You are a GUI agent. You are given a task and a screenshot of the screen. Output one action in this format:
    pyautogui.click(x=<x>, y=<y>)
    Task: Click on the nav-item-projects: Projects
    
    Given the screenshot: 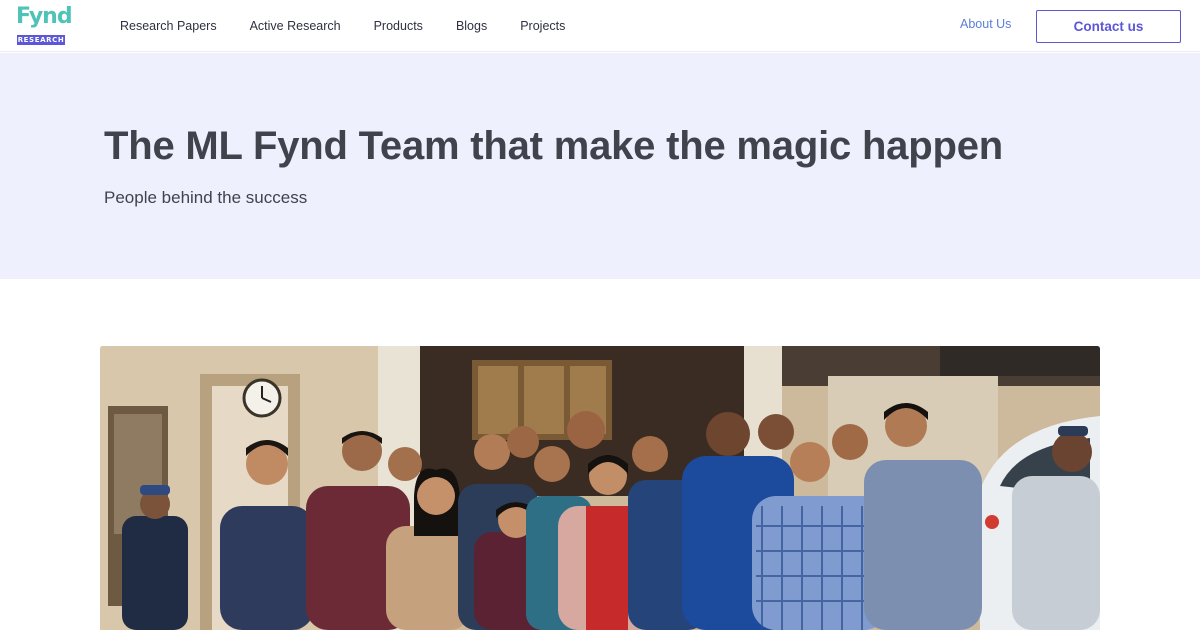 What is the action you would take?
    pyautogui.click(x=542, y=26)
    